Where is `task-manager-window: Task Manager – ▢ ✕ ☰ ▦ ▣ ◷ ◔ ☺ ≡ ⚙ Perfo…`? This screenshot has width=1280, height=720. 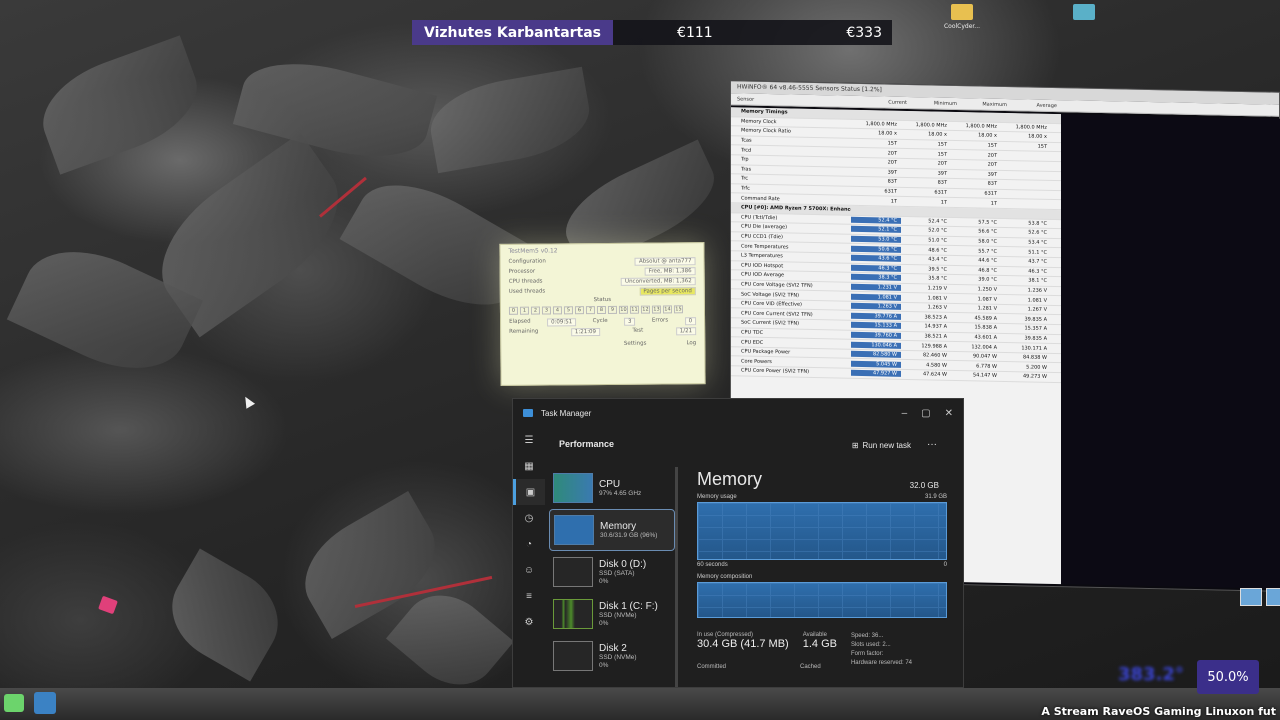
task-manager-window: Task Manager – ▢ ✕ ☰ ▦ ▣ ◷ ◔ ☺ ≡ ⚙ Perfo… is located at coordinates (738, 543).